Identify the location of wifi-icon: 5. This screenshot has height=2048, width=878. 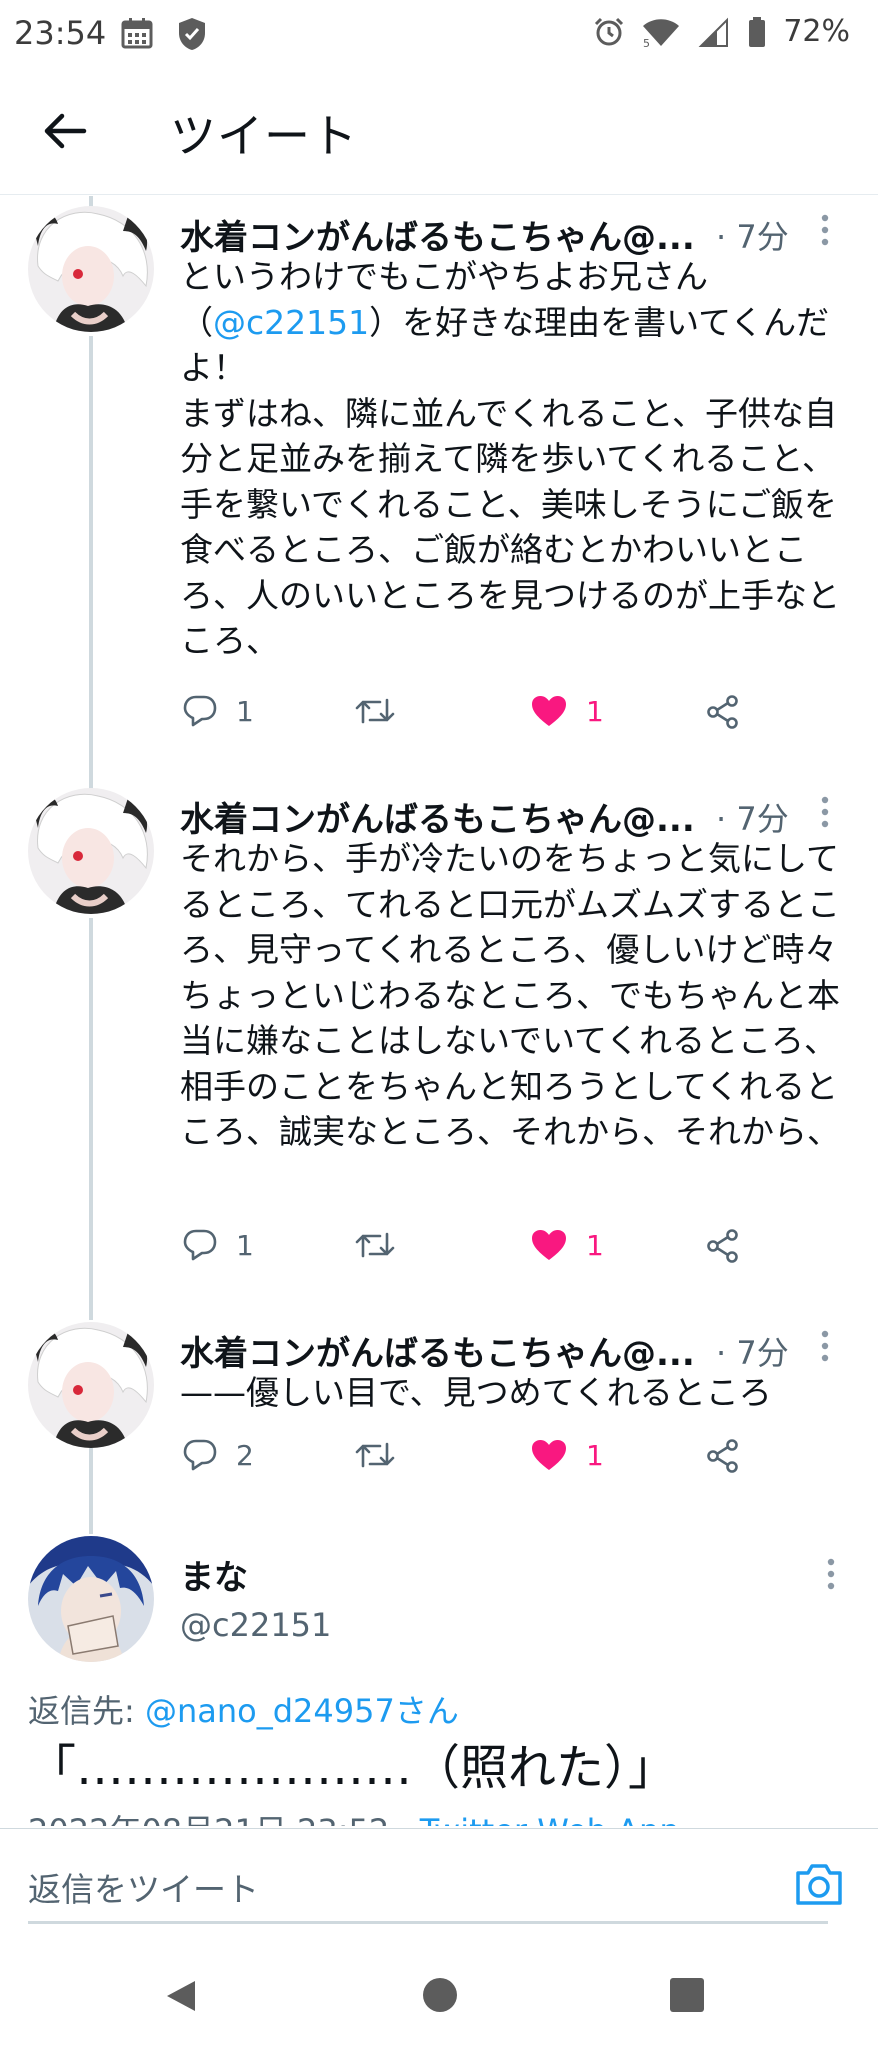
(661, 33).